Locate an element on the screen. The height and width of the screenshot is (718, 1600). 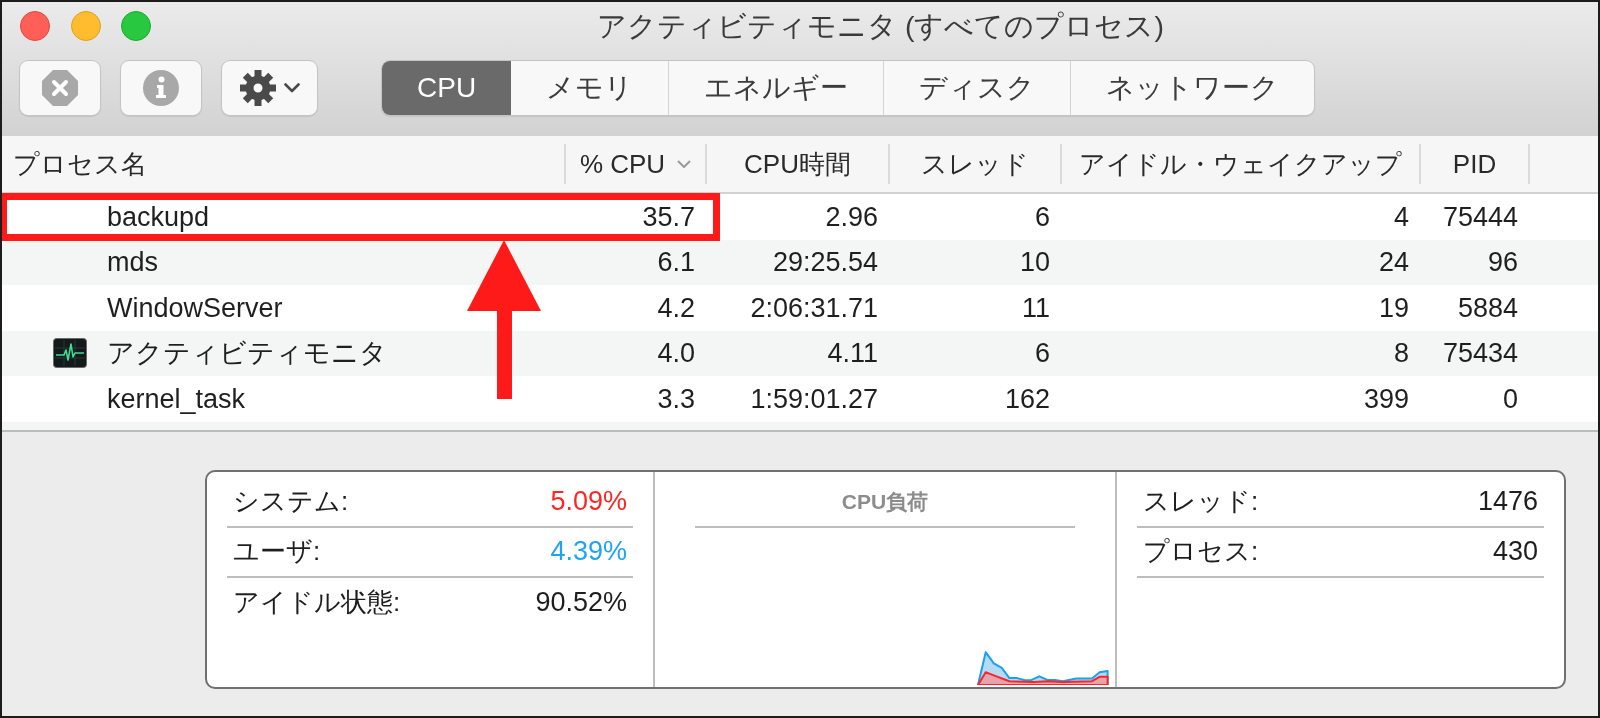
cpu-time: 2:06:31.71 is located at coordinates (814, 308).